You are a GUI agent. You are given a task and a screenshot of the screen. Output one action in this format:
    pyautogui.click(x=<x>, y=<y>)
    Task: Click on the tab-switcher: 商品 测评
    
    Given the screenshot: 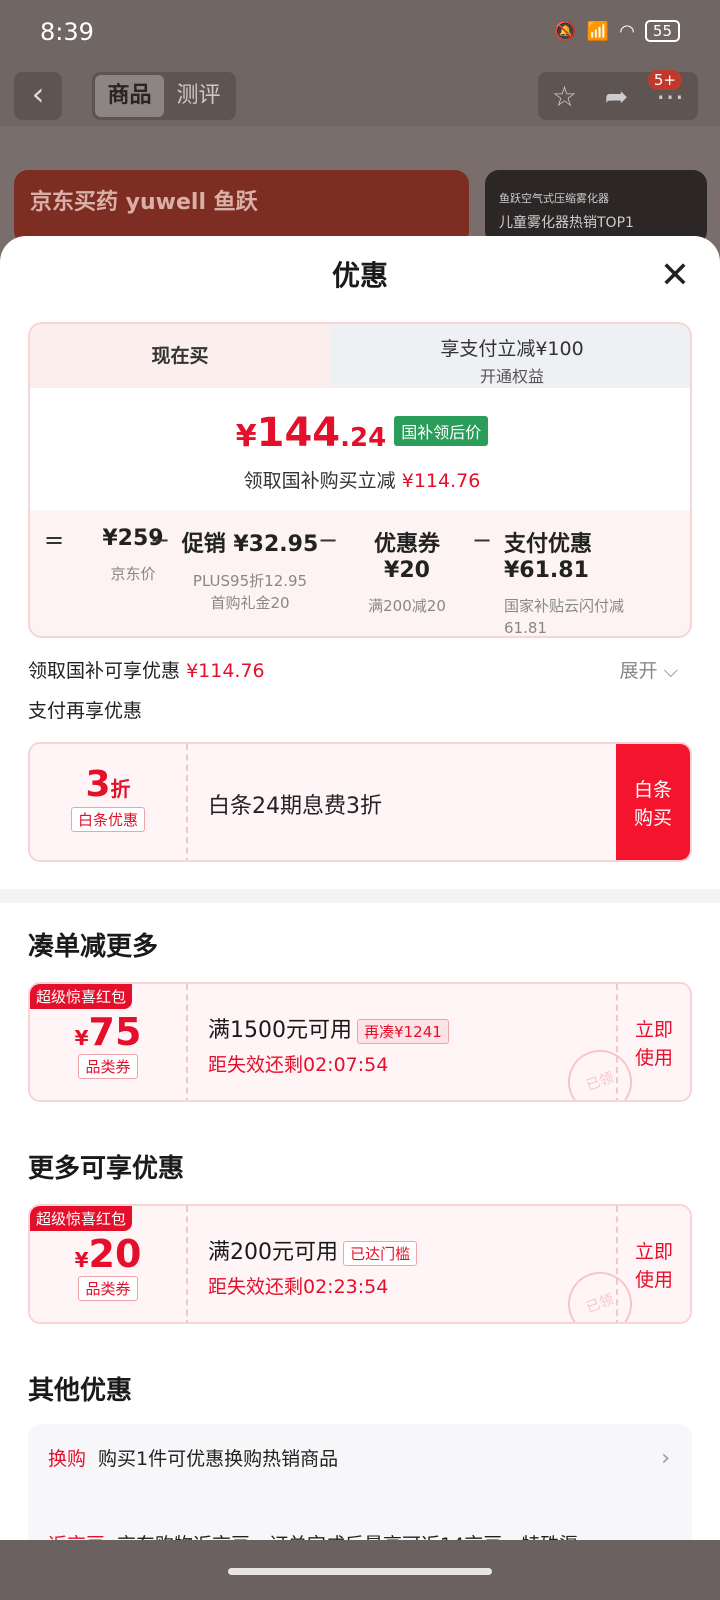 What is the action you would take?
    pyautogui.click(x=164, y=96)
    